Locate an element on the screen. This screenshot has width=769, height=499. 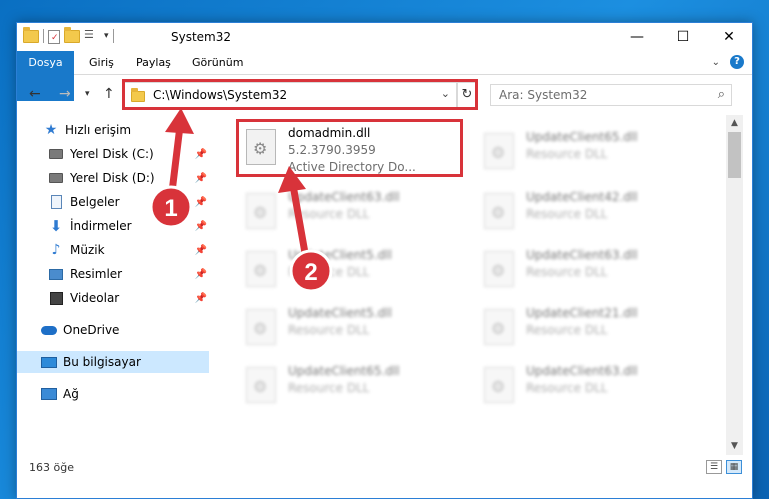
sidebar-item-label: Belgeler is located at coordinates (95, 202).